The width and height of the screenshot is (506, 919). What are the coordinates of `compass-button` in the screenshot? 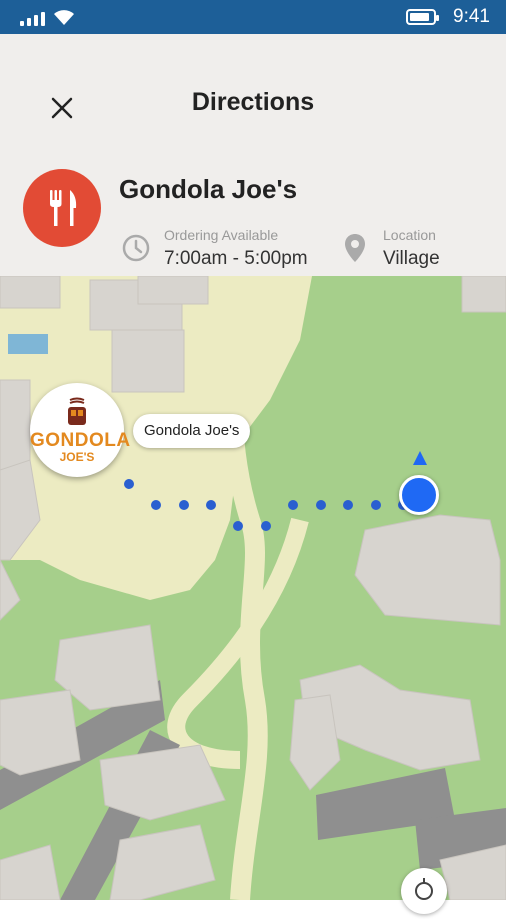 It's located at (424, 891).